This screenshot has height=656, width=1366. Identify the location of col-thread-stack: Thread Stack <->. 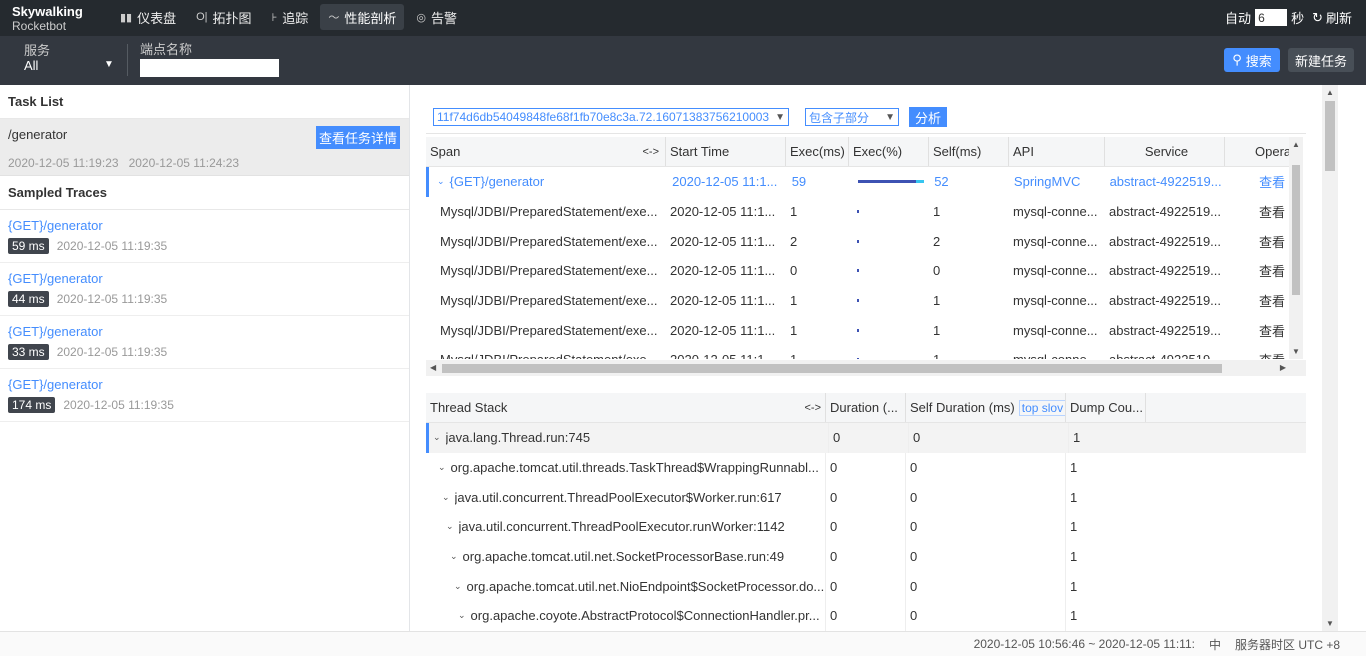
(626, 407).